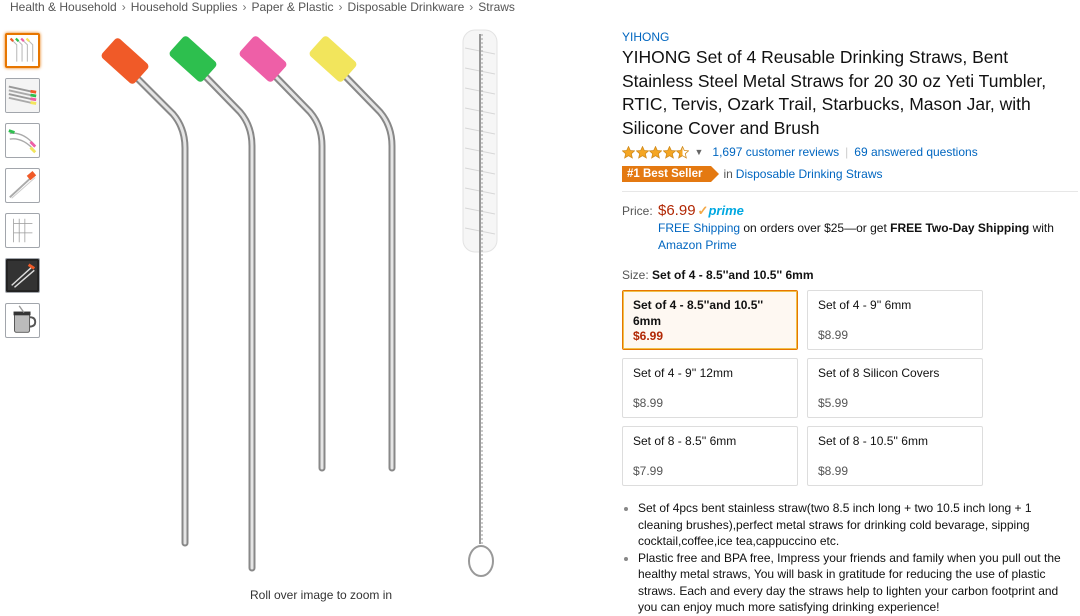 The width and height of the screenshot is (1080, 616). I want to click on straw-orange, so click(145, 292).